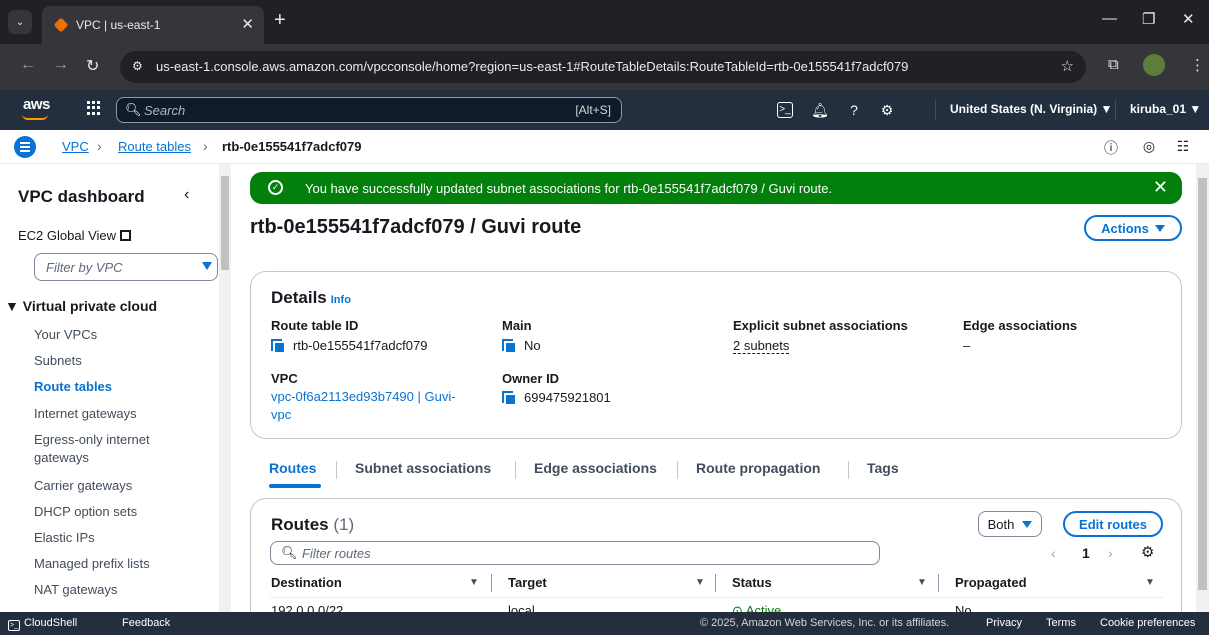 The height and width of the screenshot is (635, 1209). Describe the element at coordinates (1086, 553) in the screenshot. I see `page-number: 1` at that location.